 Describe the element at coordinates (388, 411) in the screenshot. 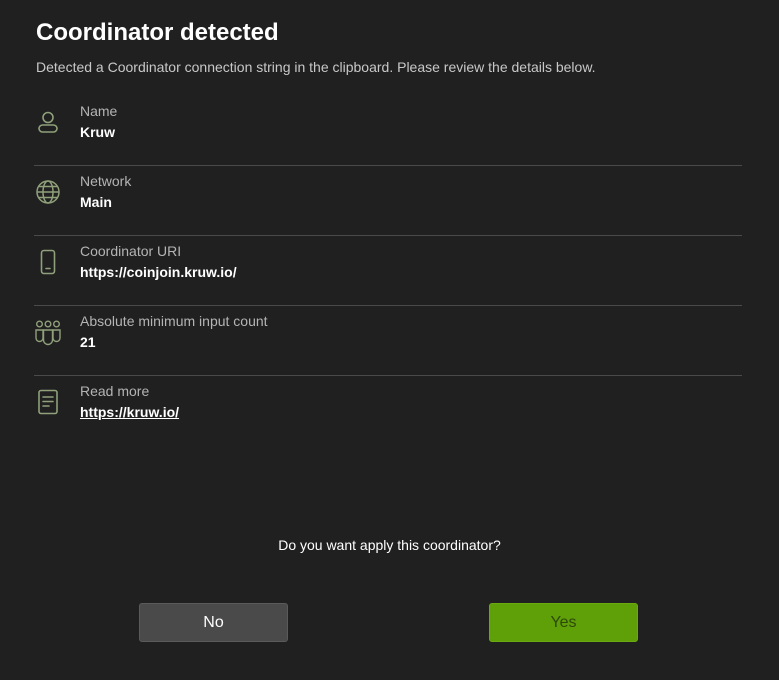

I see `detail-row-read-more: Read more https://kruw.io/` at that location.